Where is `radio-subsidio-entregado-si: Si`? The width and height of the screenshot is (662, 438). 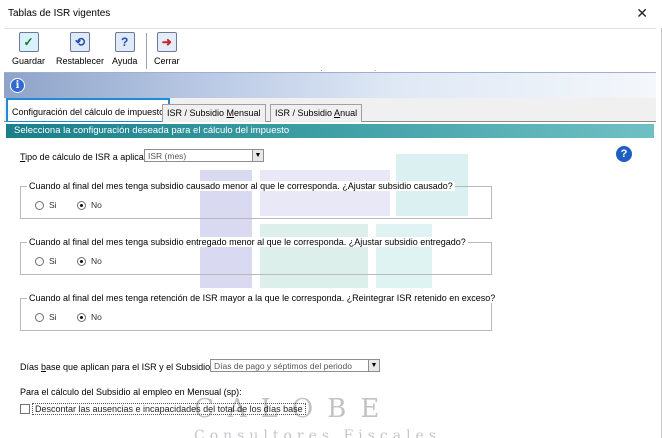 radio-subsidio-entregado-si: Si is located at coordinates (46, 261).